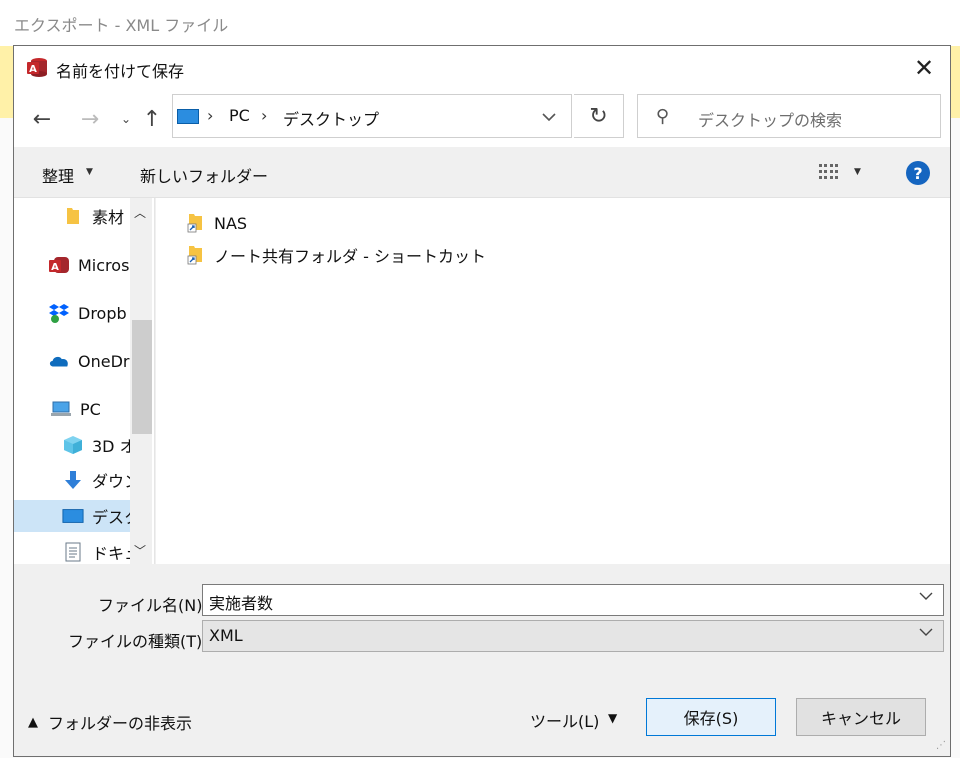 The width and height of the screenshot is (960, 758). I want to click on filetype-label: ファイルの種類(T):, so click(138, 641).